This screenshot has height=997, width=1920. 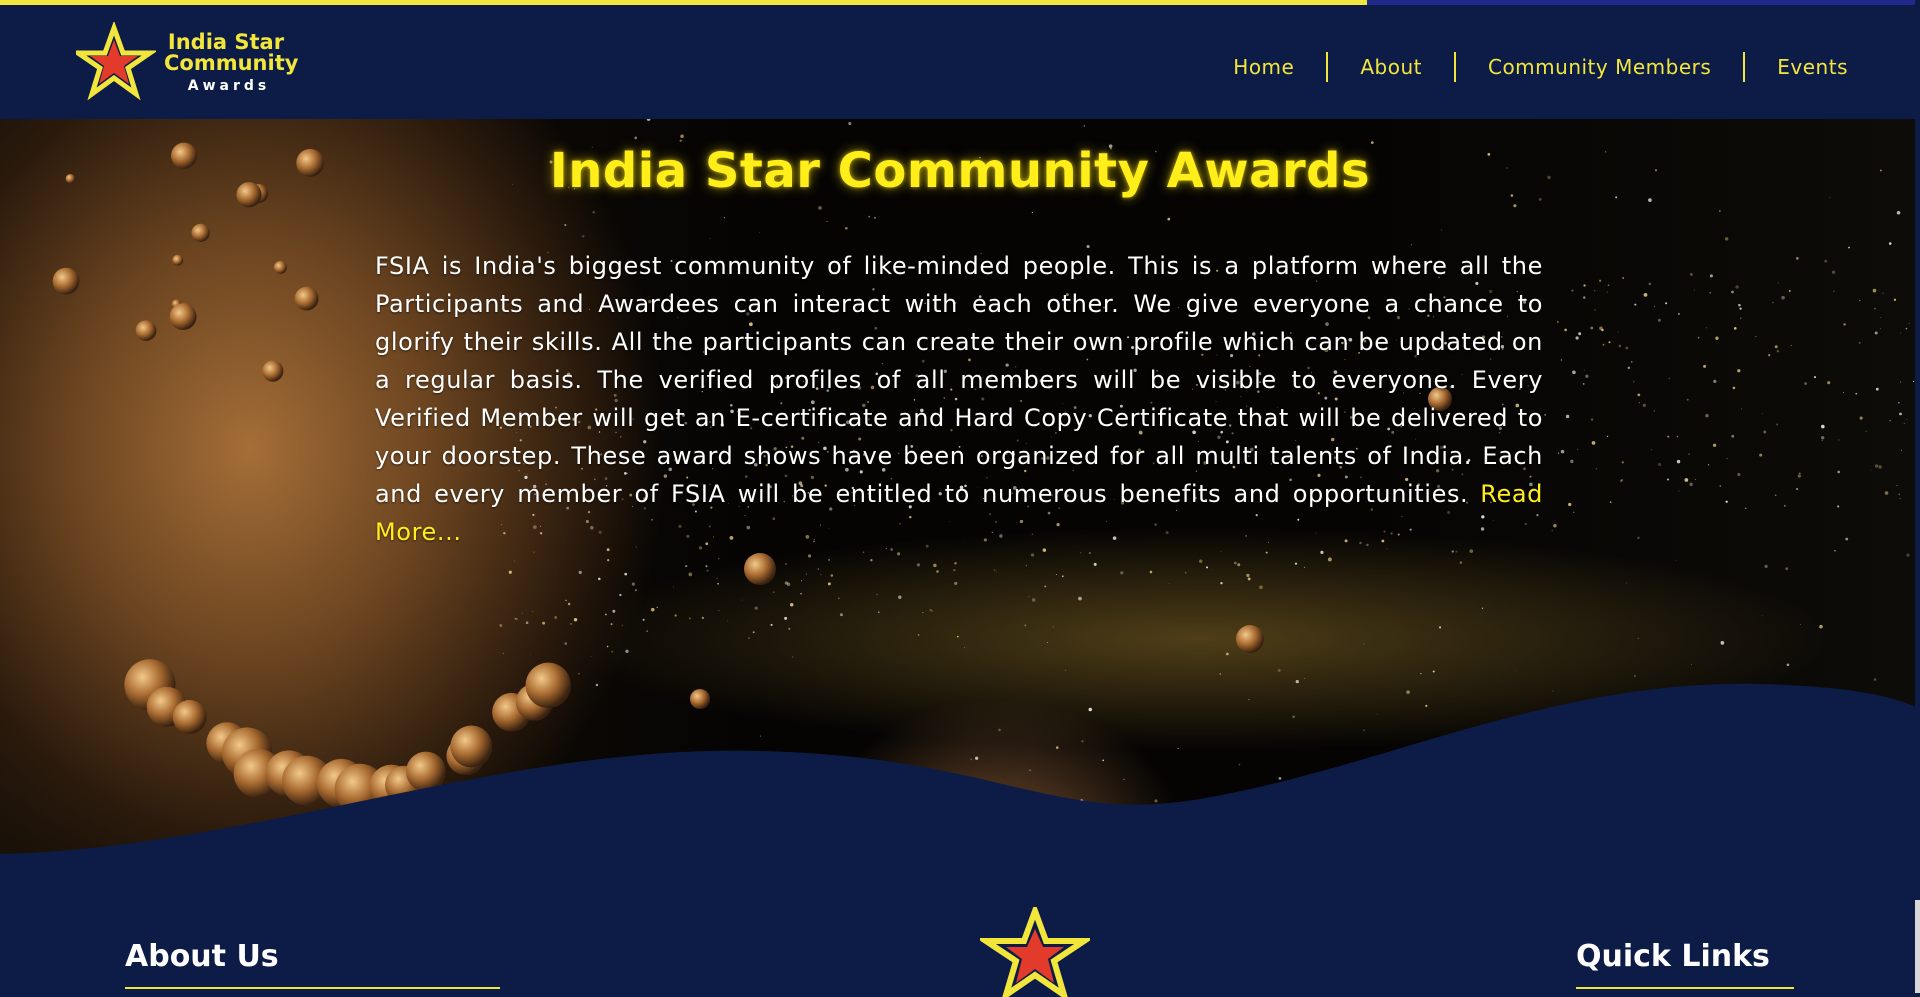 I want to click on footer-section: About Us Quick Links, so click(x=960, y=933).